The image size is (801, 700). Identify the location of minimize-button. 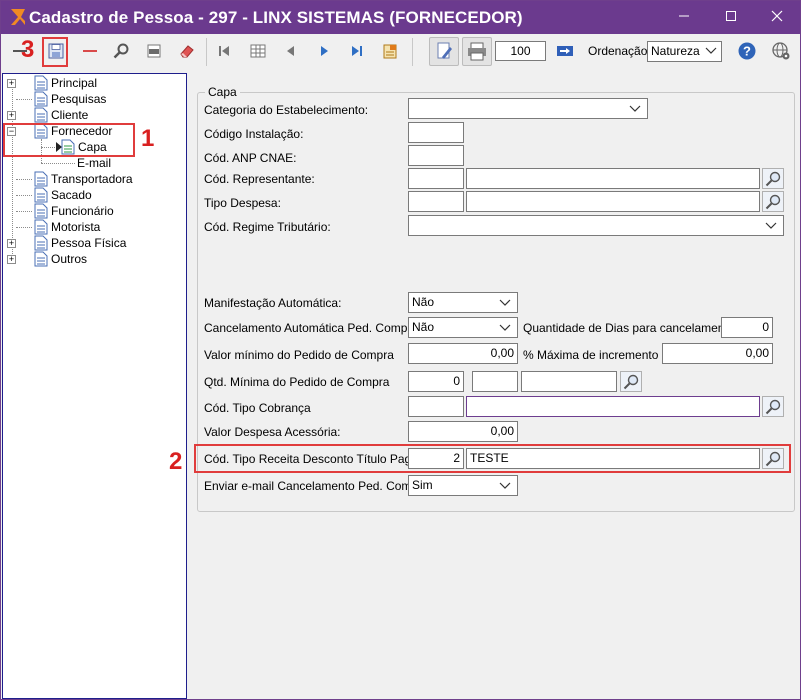
(684, 17).